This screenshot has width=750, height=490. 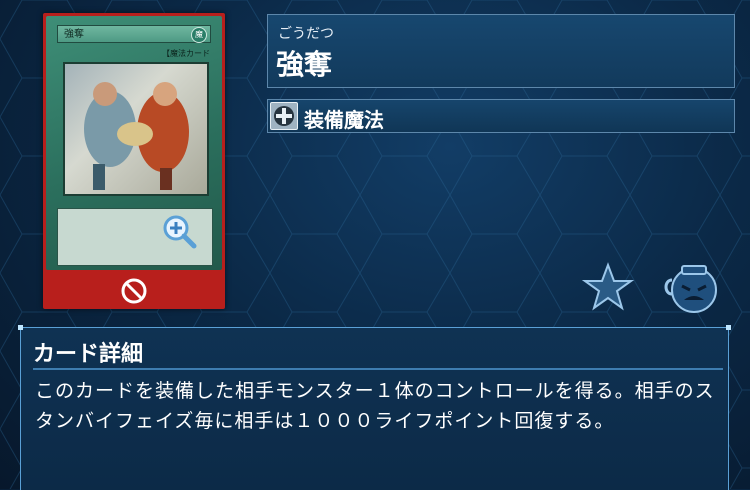 What do you see at coordinates (74, 34) in the screenshot?
I see `card-title: 強奪` at bounding box center [74, 34].